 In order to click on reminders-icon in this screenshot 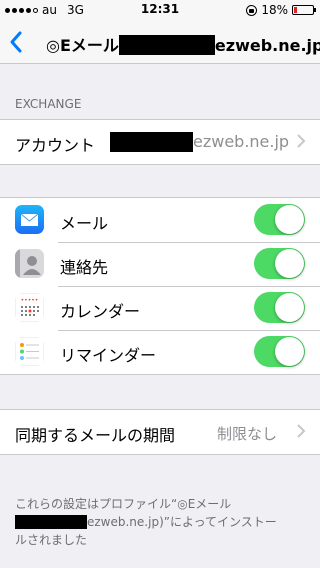, I will do `click(29, 351)`.